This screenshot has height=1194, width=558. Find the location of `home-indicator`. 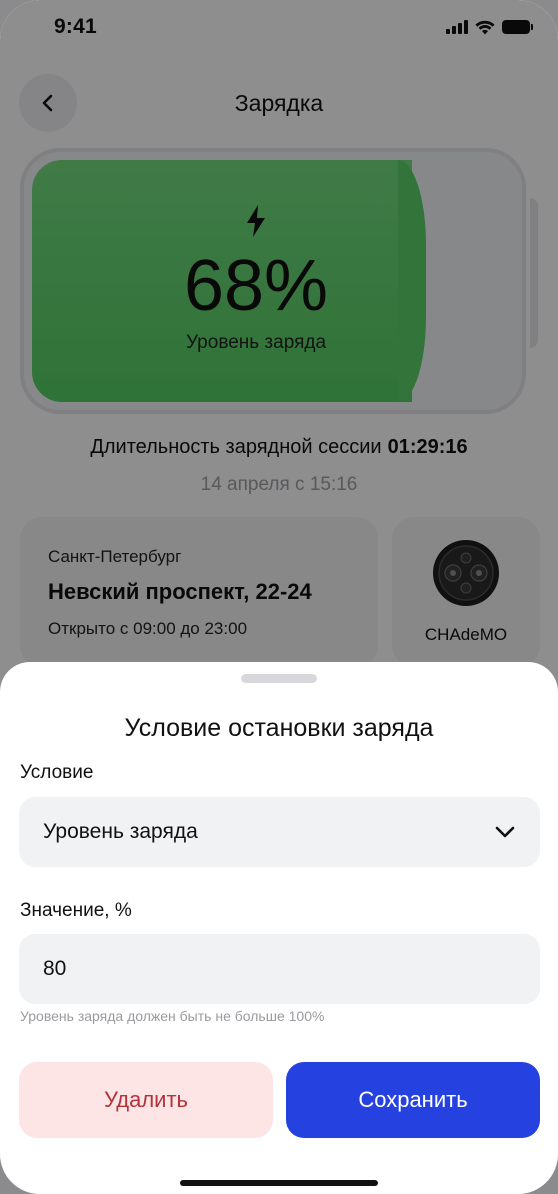

home-indicator is located at coordinates (279, 1183).